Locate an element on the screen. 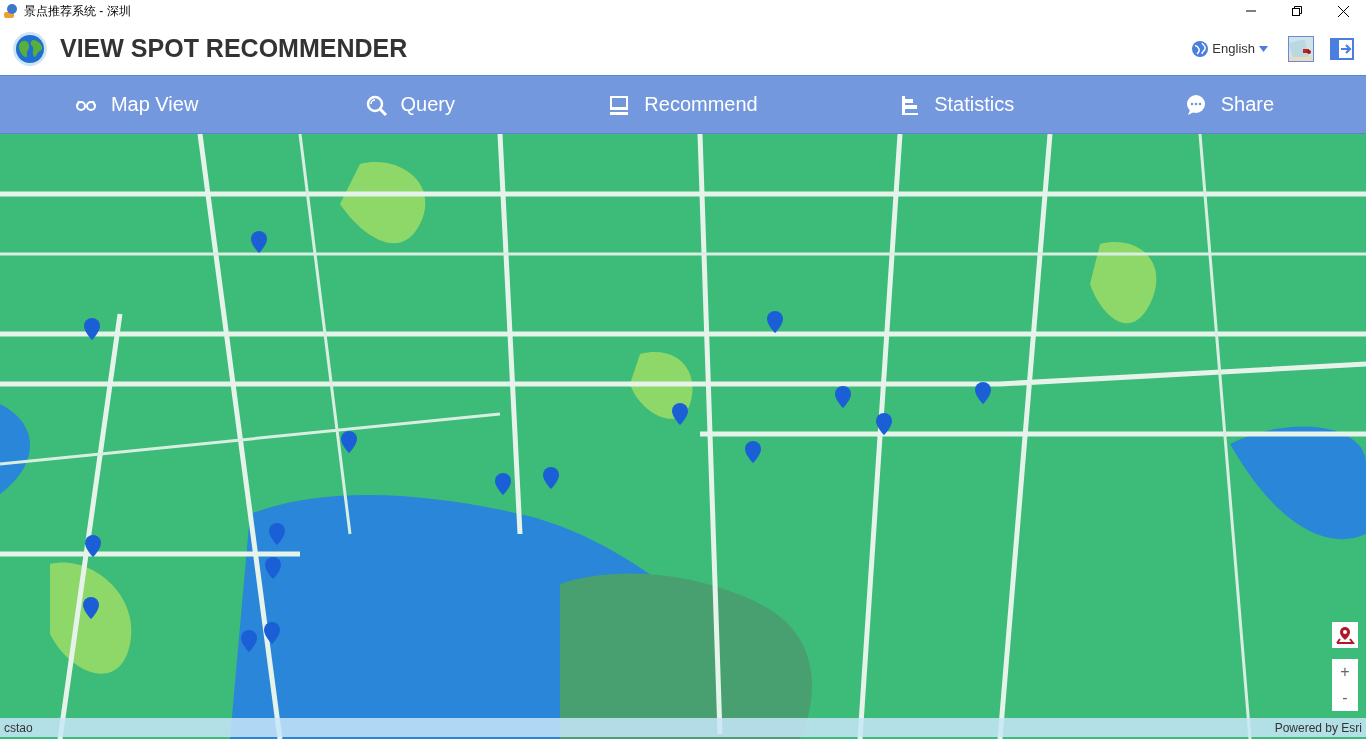  monitor-icon is located at coordinates (619, 104).